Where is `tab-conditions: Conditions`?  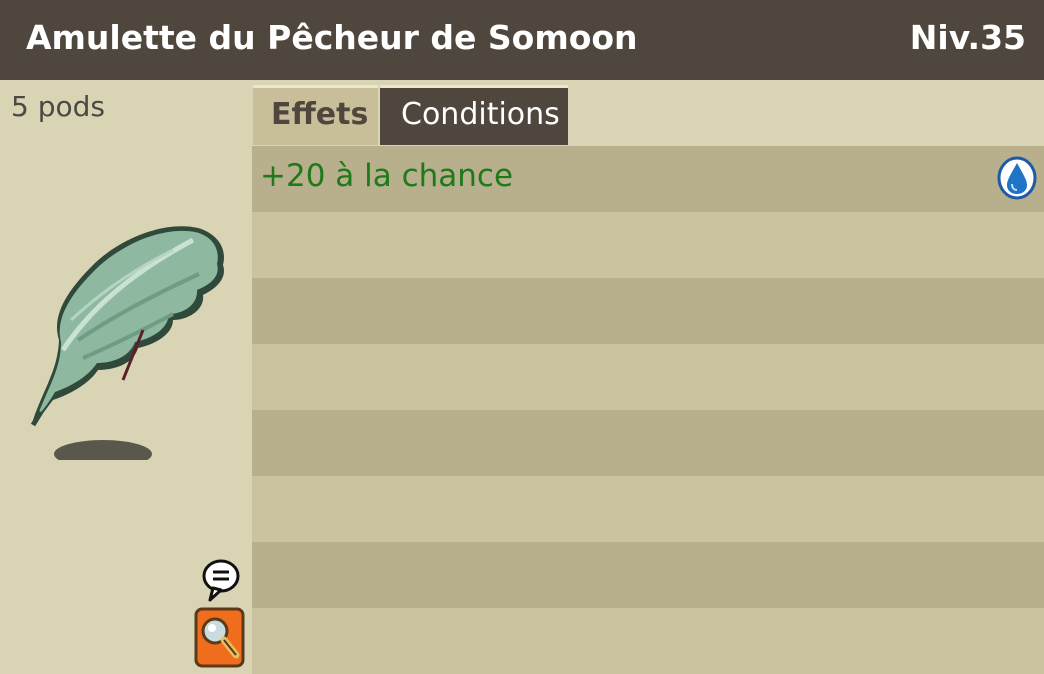 tab-conditions: Conditions is located at coordinates (474, 115).